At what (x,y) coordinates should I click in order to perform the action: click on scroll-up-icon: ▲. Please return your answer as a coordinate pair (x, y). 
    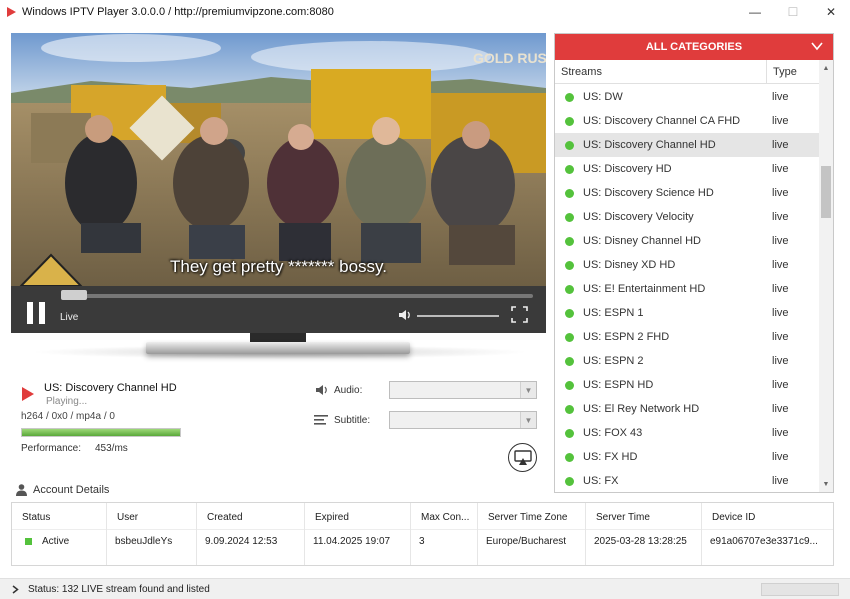
    Looking at the image, I should click on (826, 68).